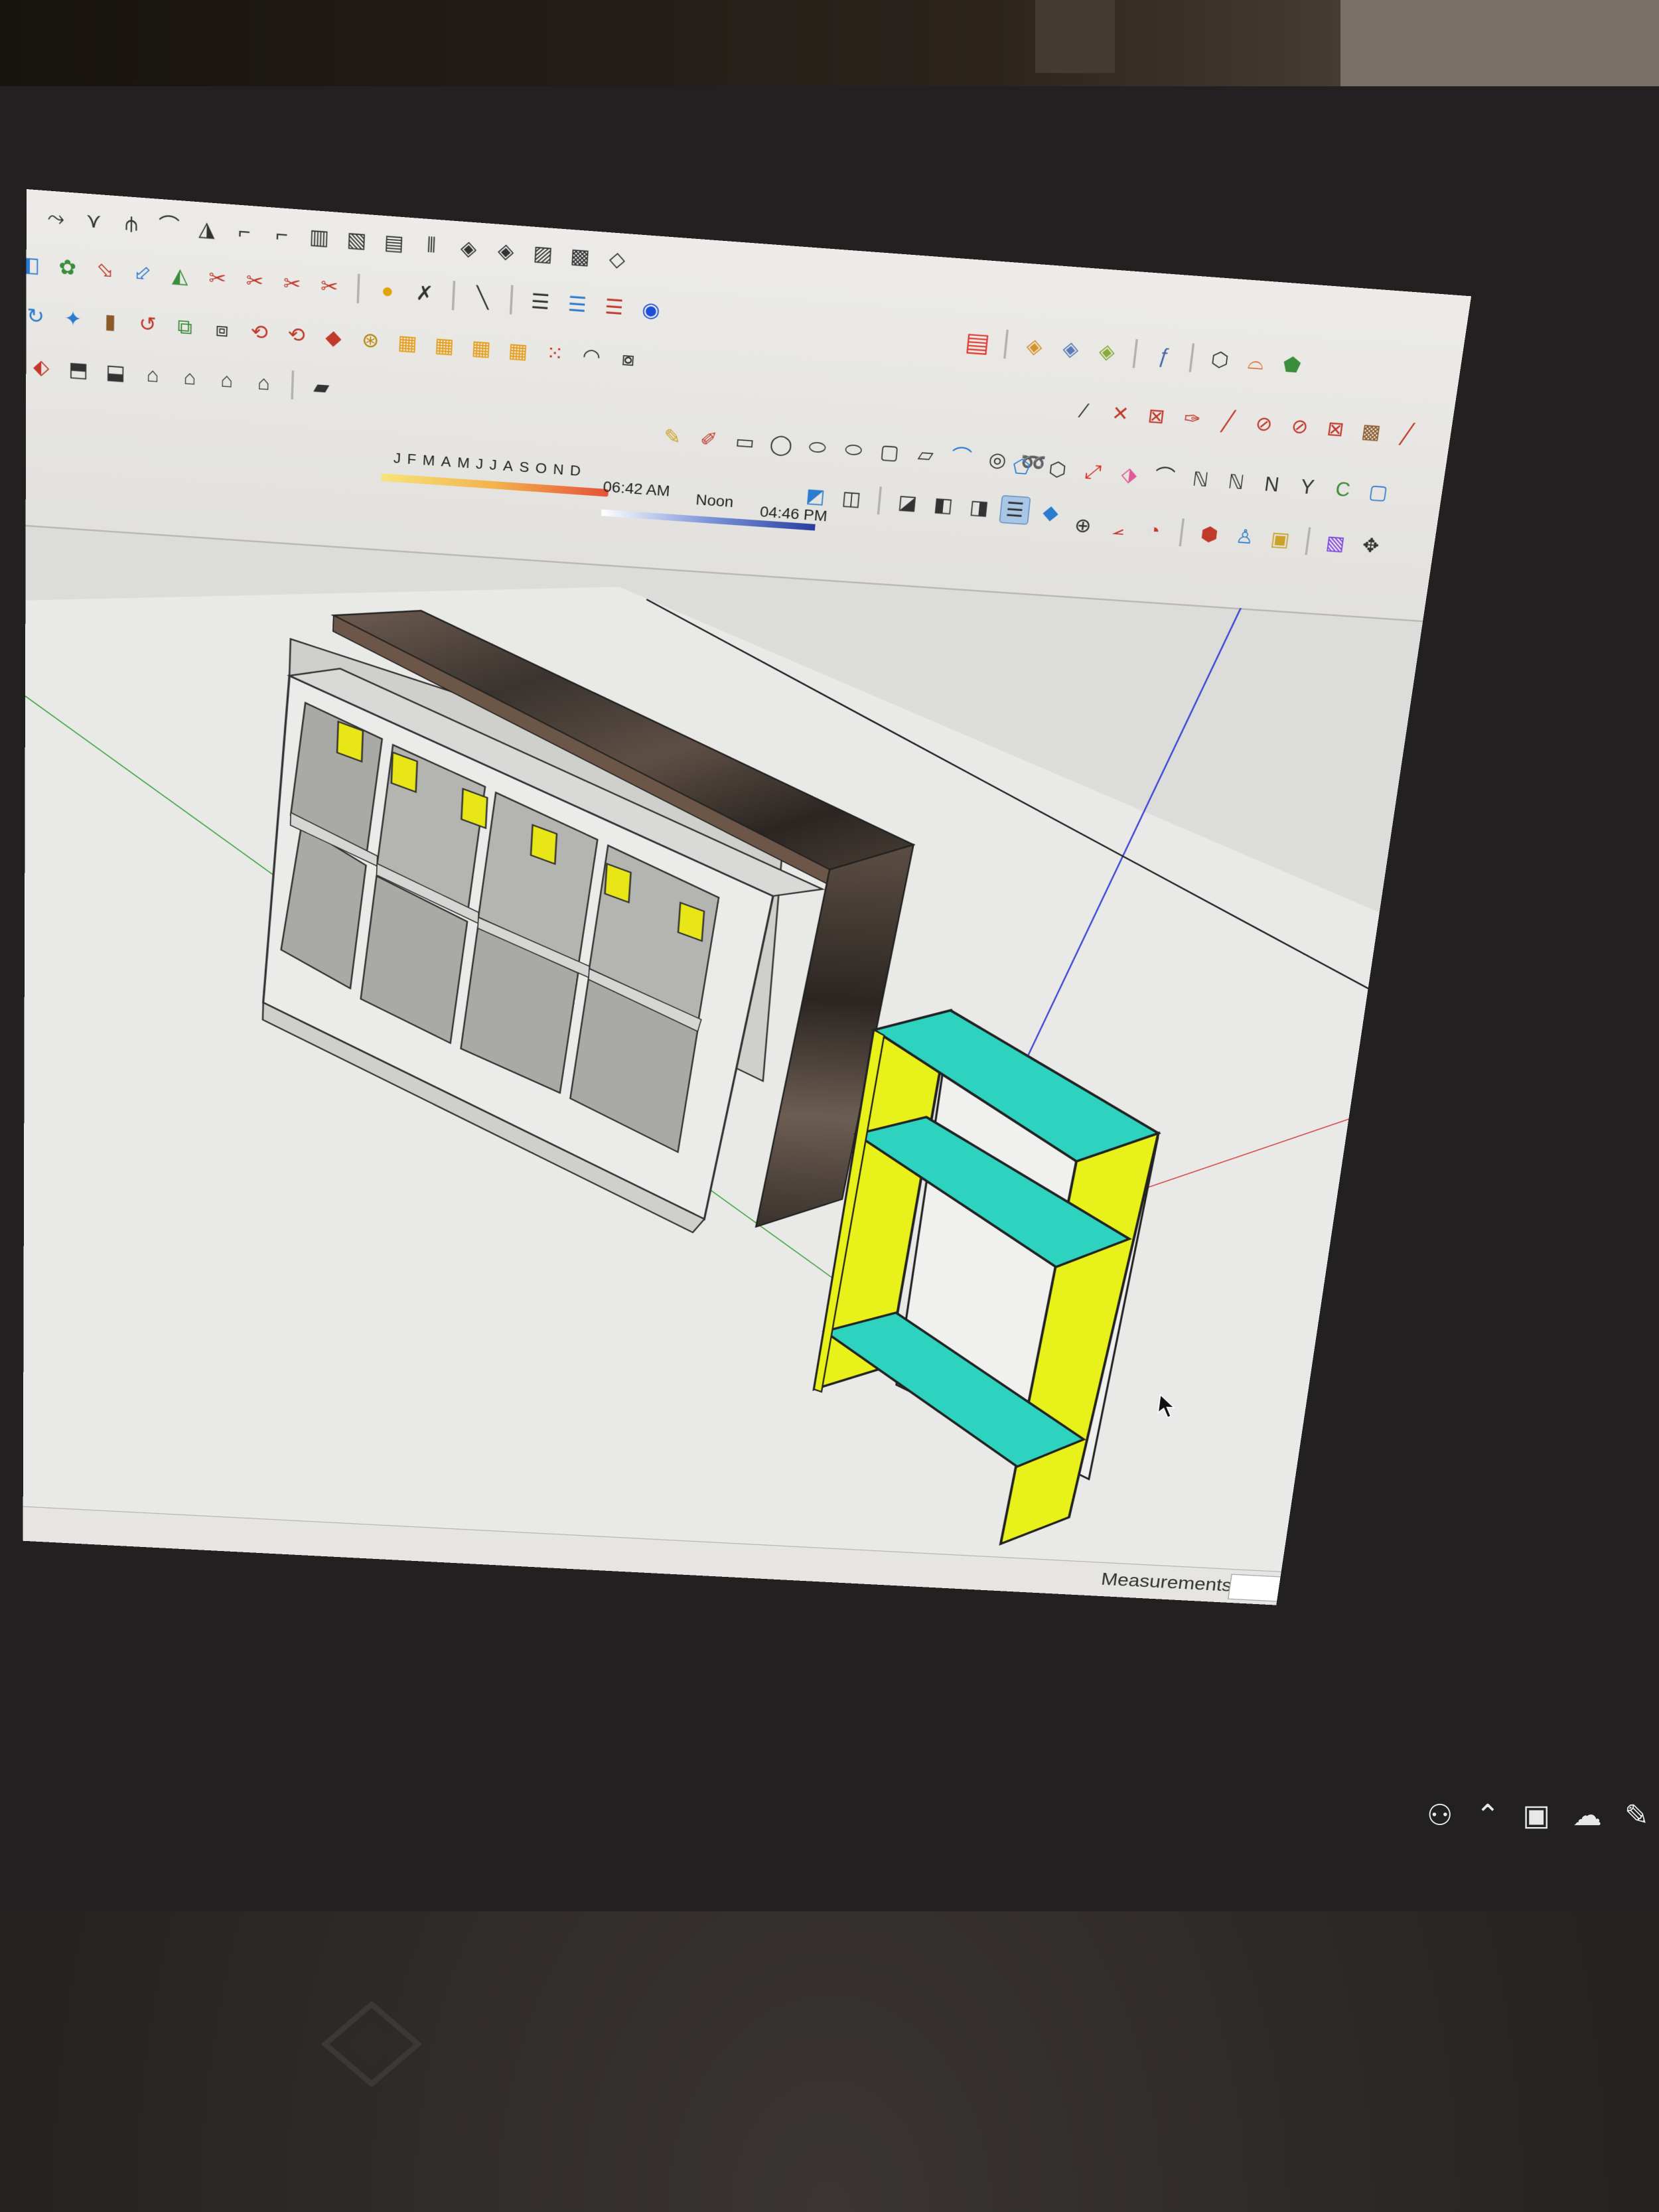  What do you see at coordinates (110, 321) in the screenshot?
I see `trash-icon: ▮` at bounding box center [110, 321].